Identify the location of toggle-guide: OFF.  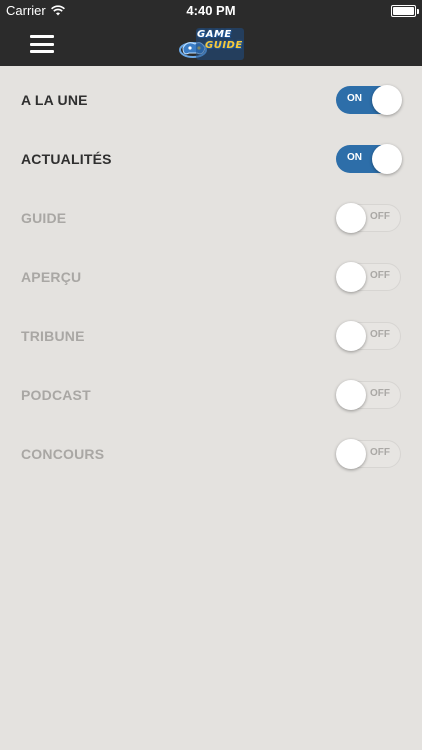
(368, 218).